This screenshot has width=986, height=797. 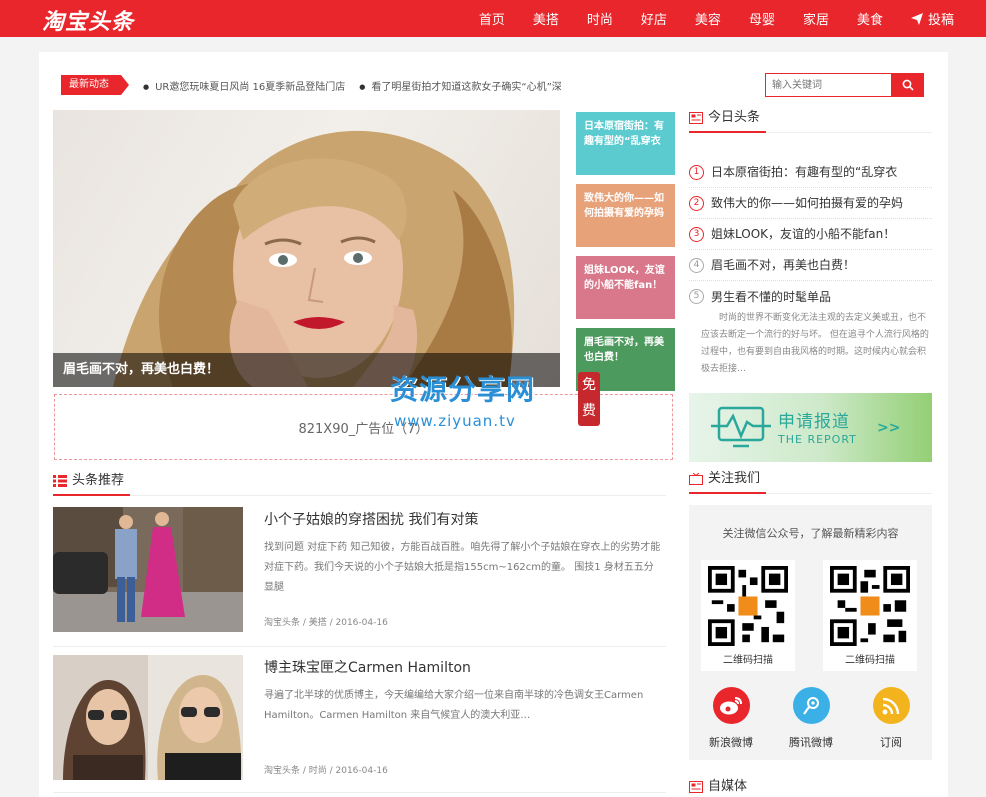 I want to click on nav-item-style: 美搭, so click(x=546, y=18).